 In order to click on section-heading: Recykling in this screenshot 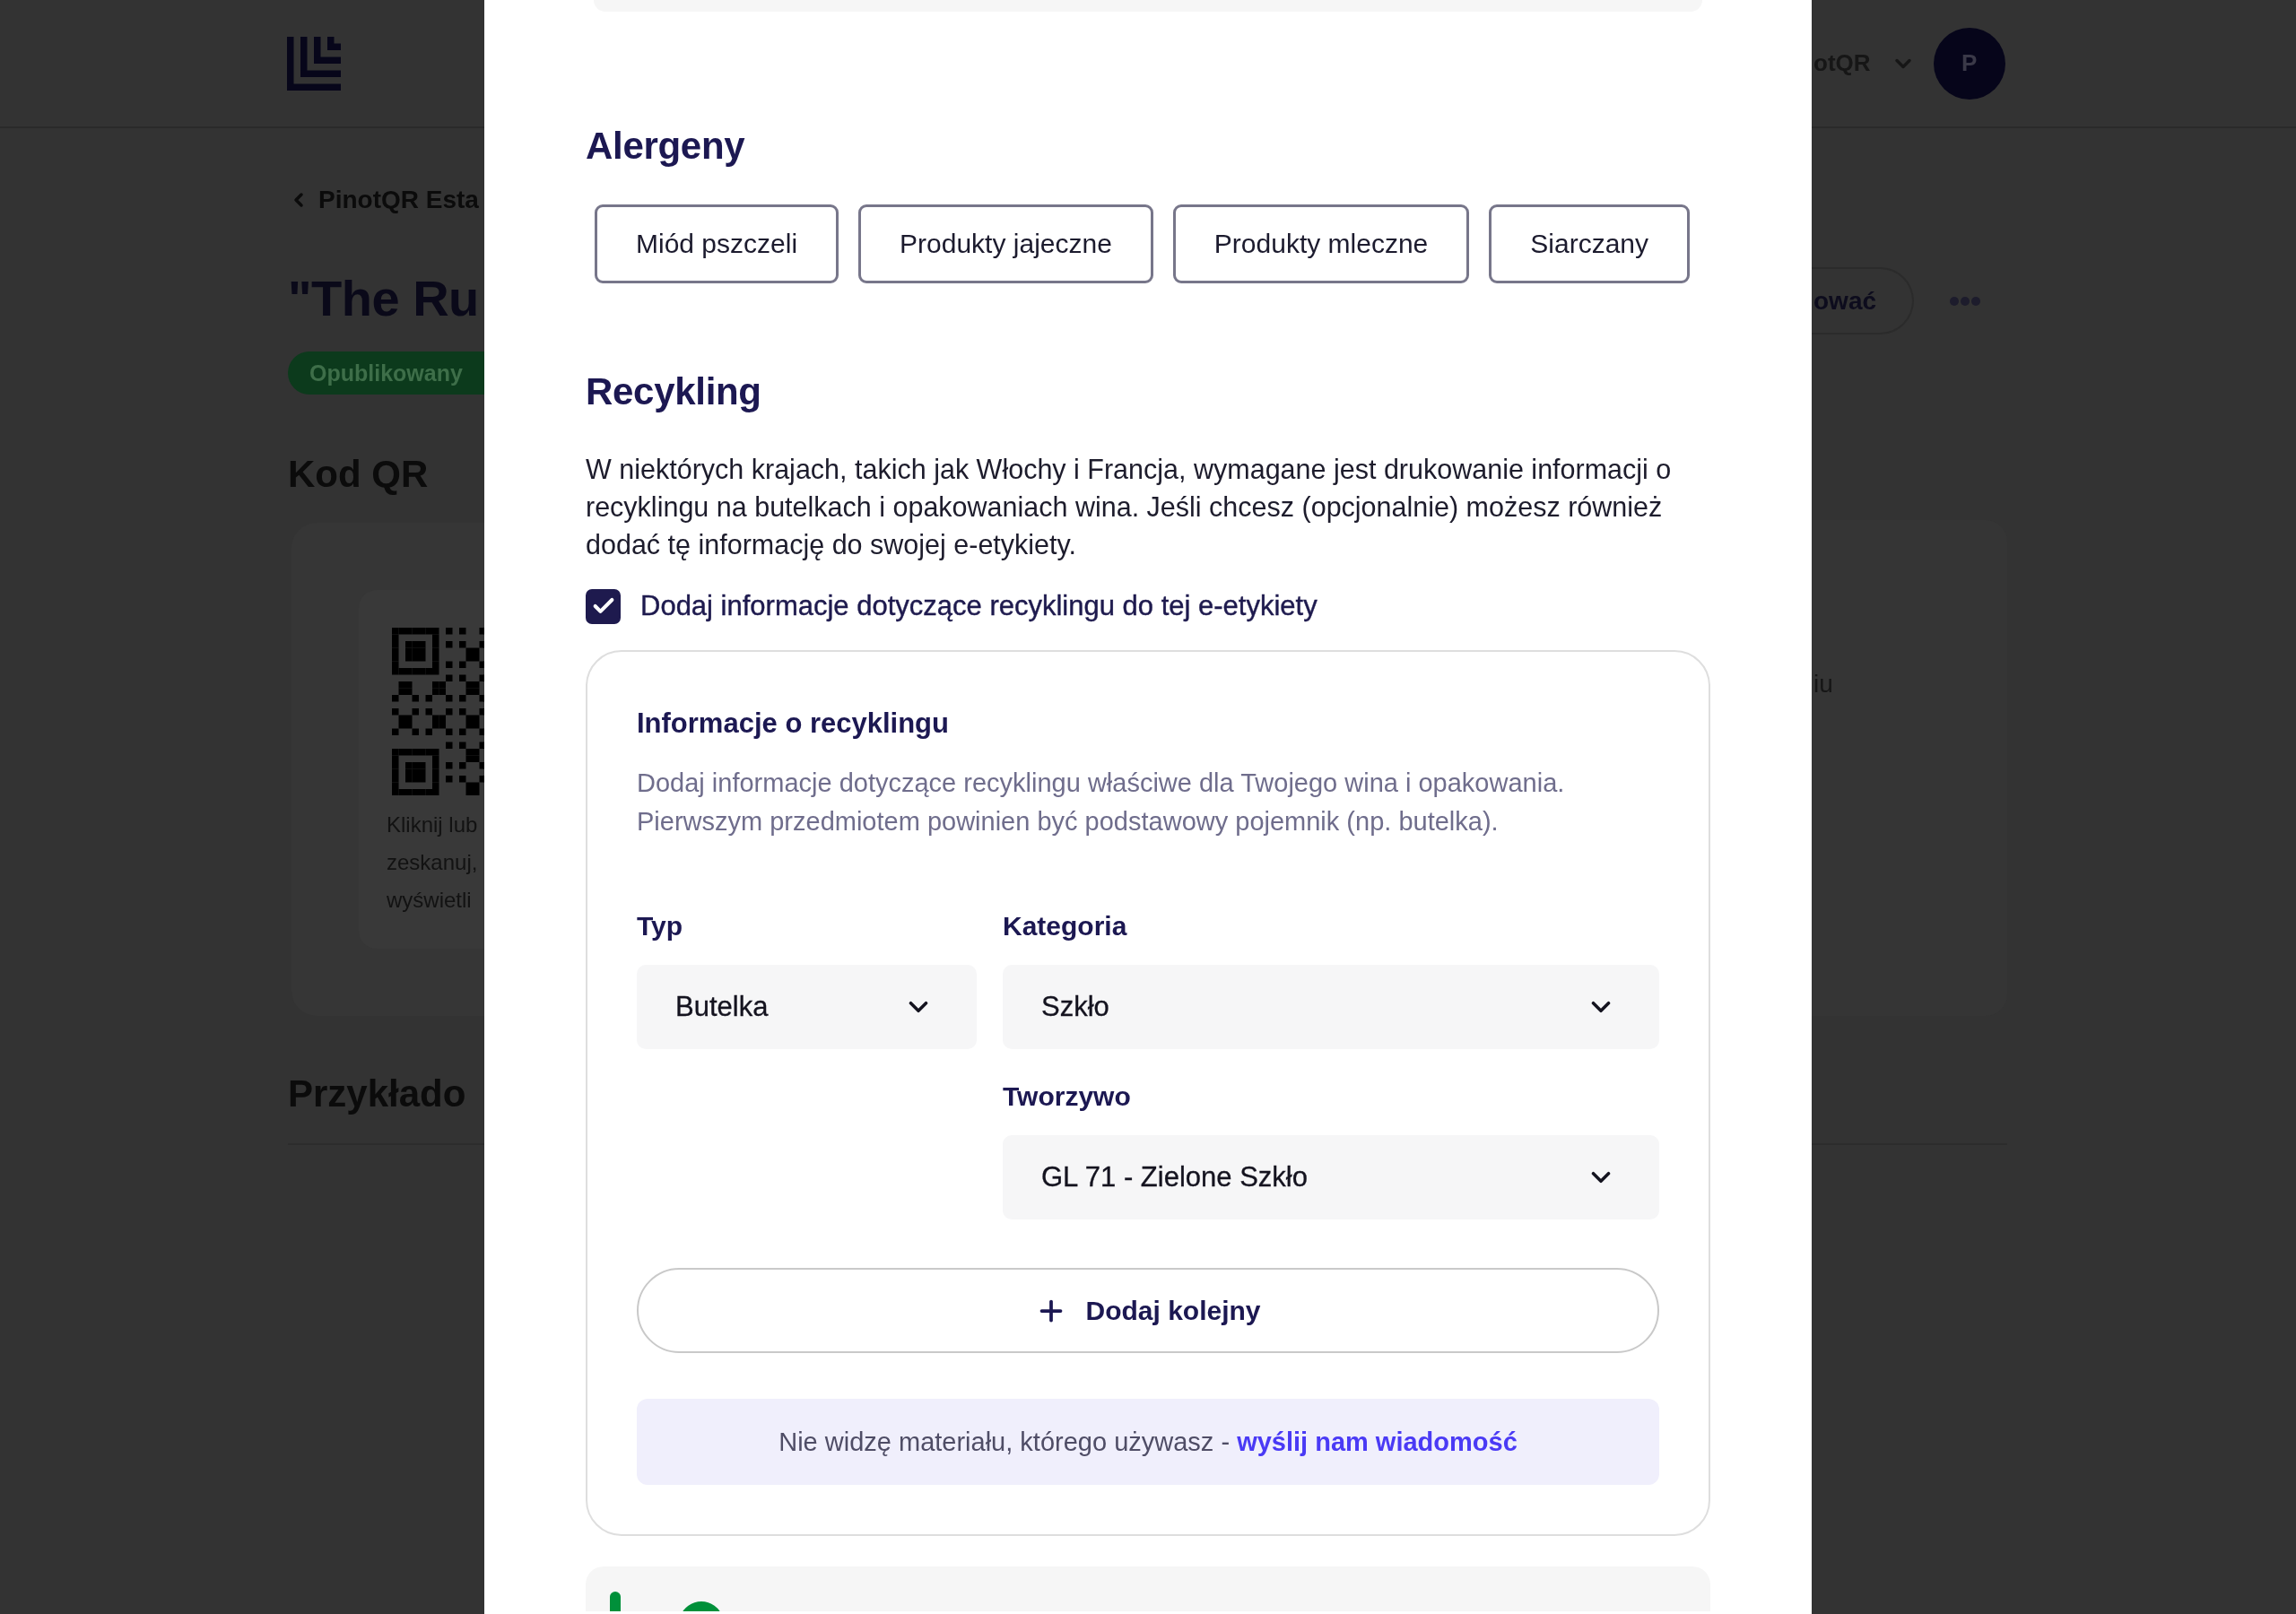, I will do `click(674, 391)`.